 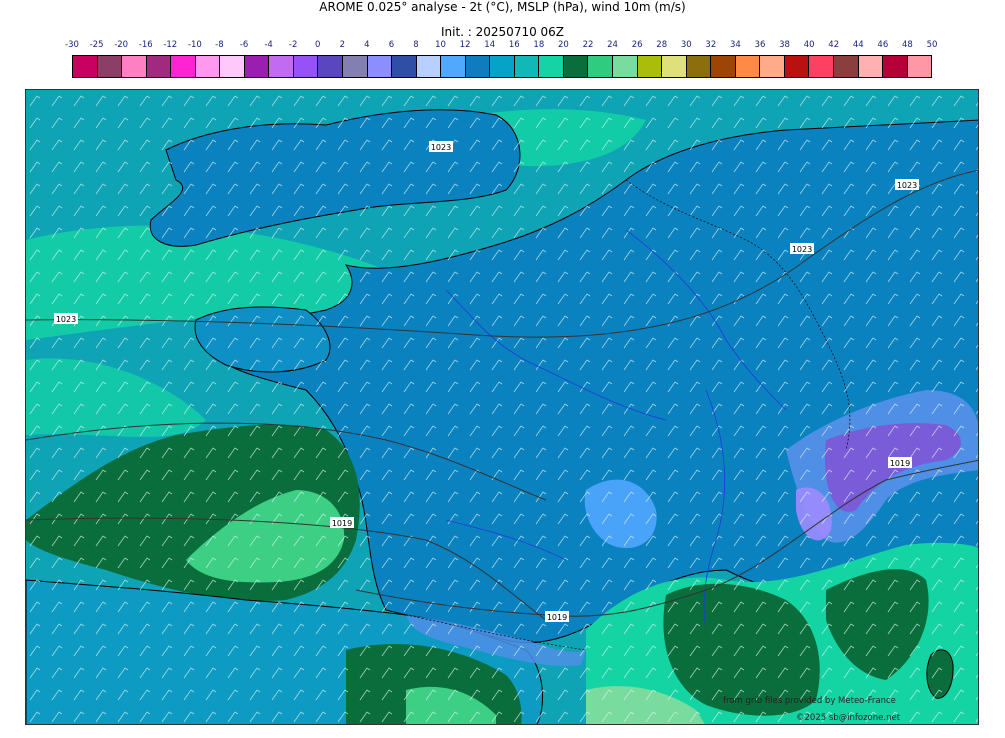 What do you see at coordinates (539, 45) in the screenshot?
I see `colorbar-tick-label: 18` at bounding box center [539, 45].